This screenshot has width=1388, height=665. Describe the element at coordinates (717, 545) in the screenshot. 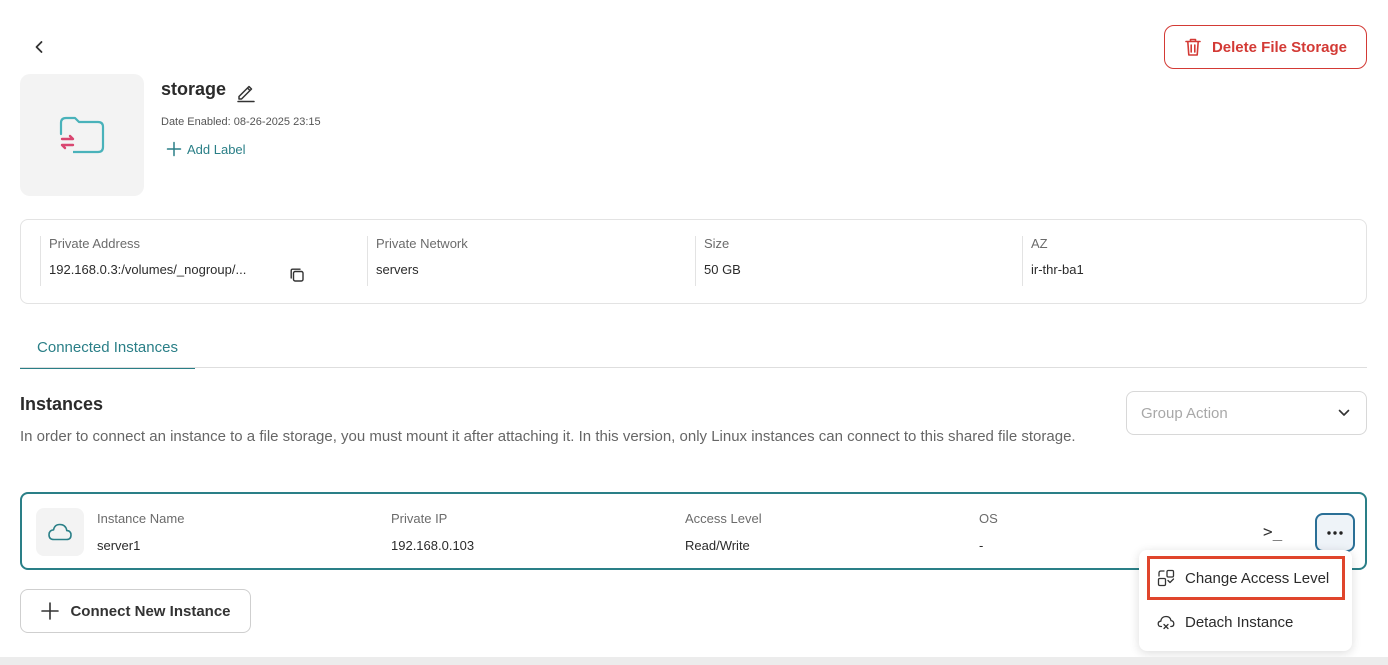

I see `access-level-value: Read/Write` at that location.